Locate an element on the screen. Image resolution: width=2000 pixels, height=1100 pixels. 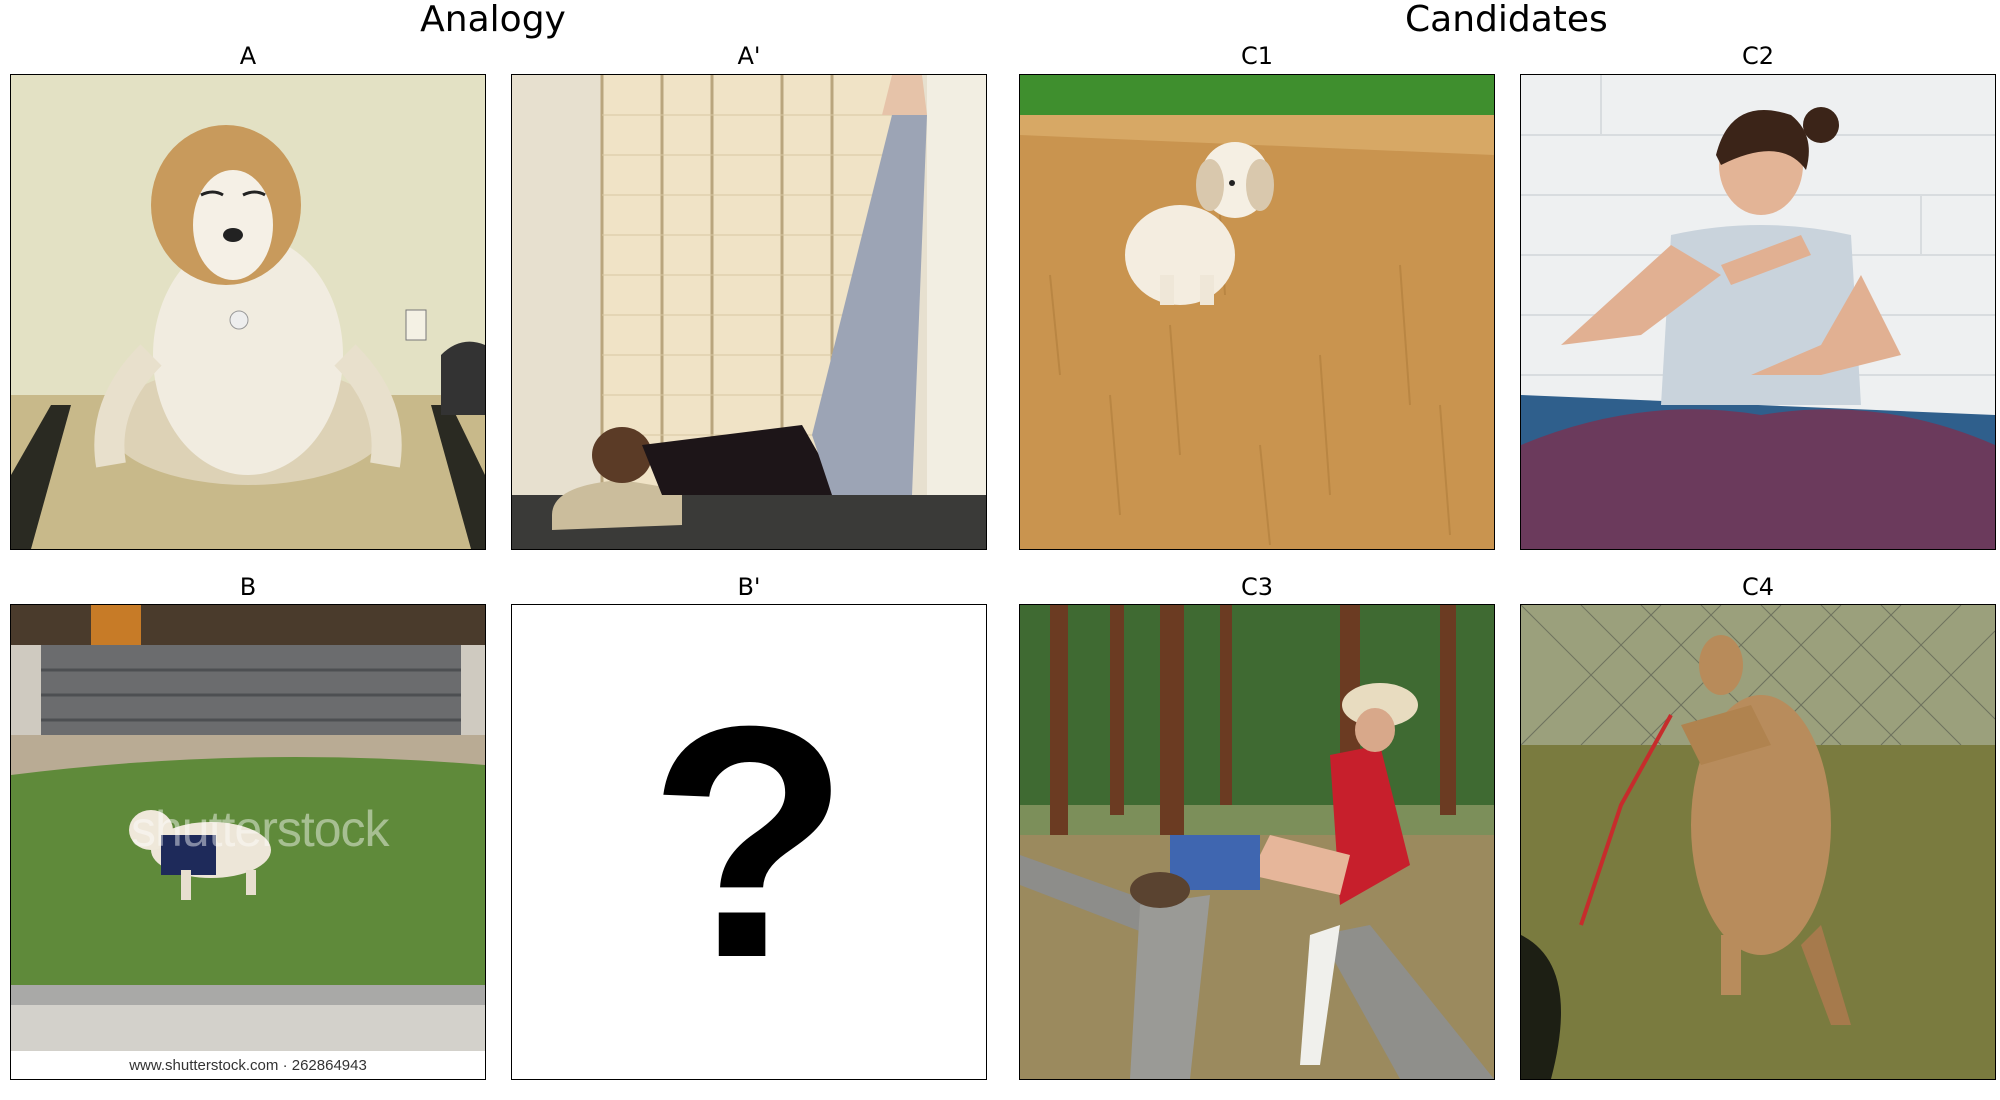
panel-label-a-prime: A' is located at coordinates (749, 56).